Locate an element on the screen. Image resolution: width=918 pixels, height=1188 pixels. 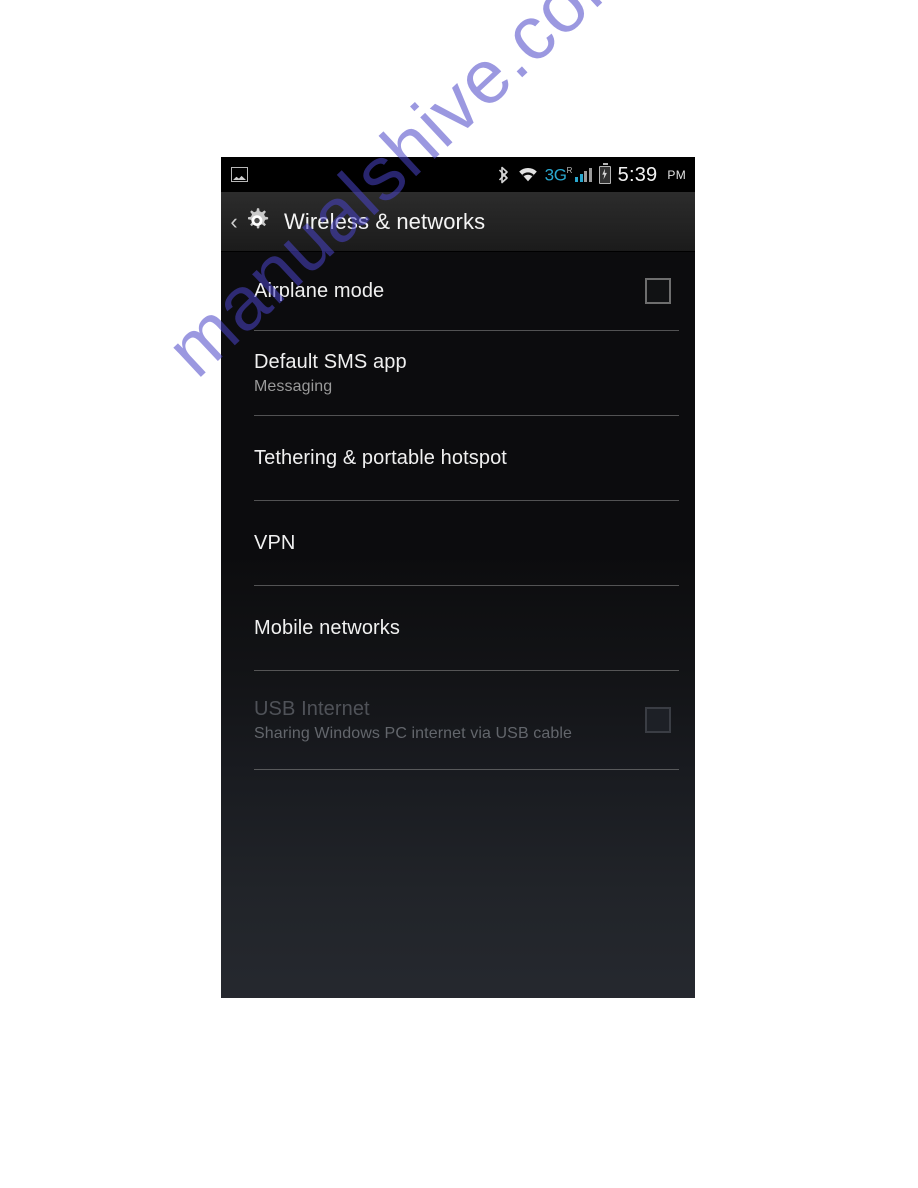
network-type-indicator: 3GR is located at coordinates (559, 173).